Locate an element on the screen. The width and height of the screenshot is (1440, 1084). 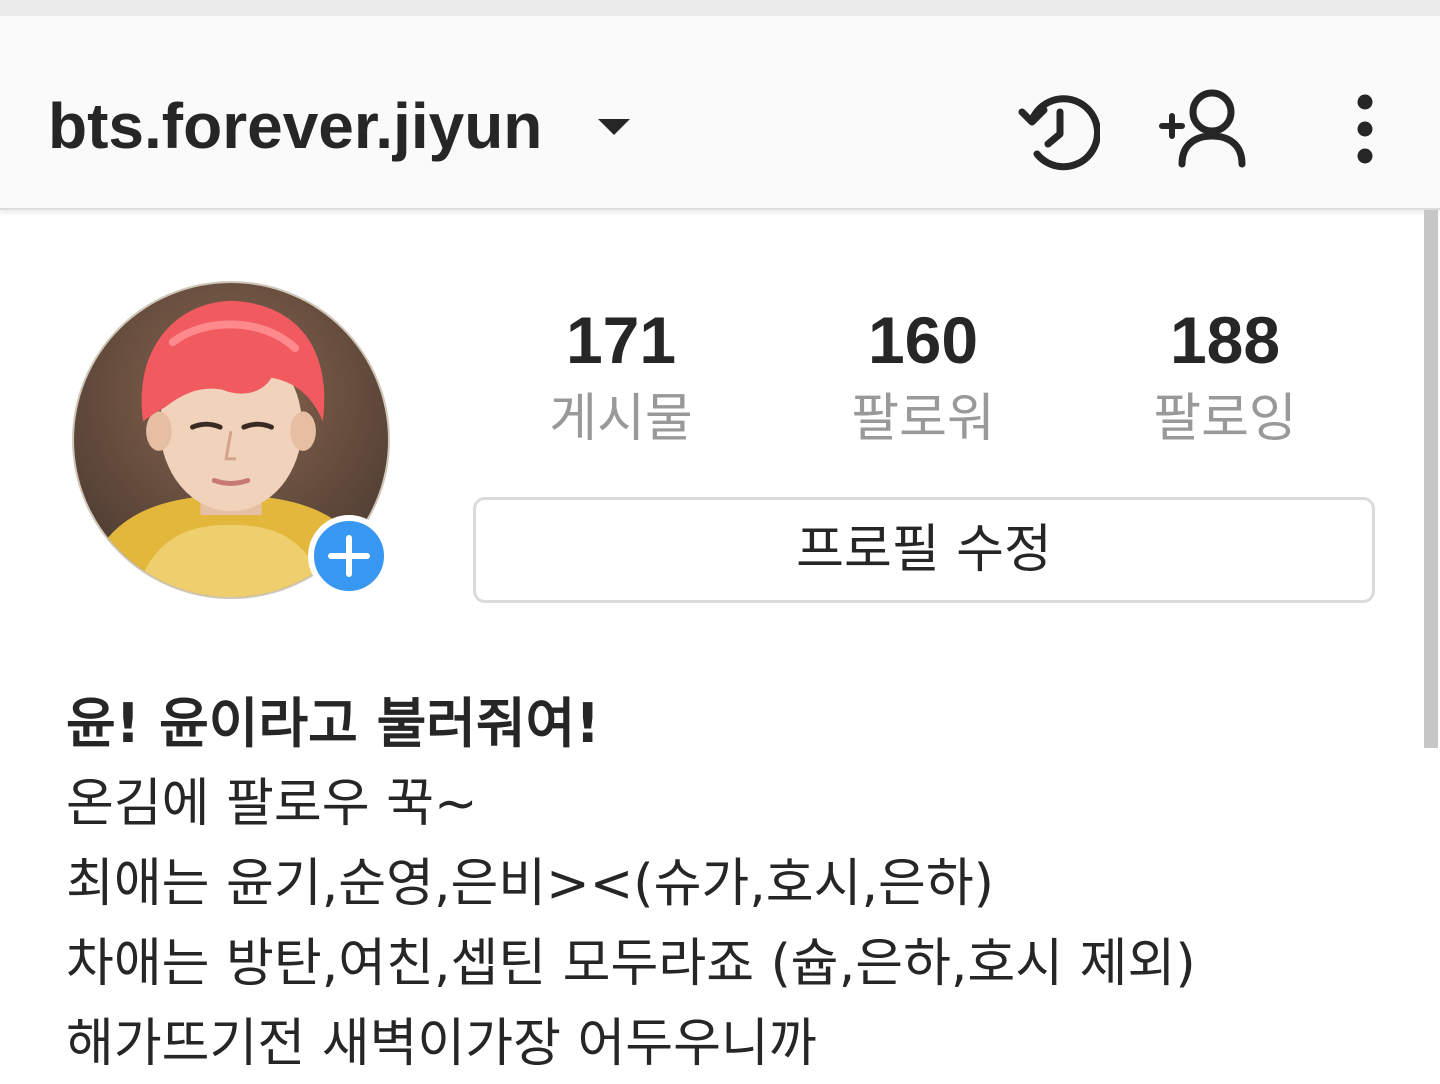
add-user-icon is located at coordinates (1206, 129).